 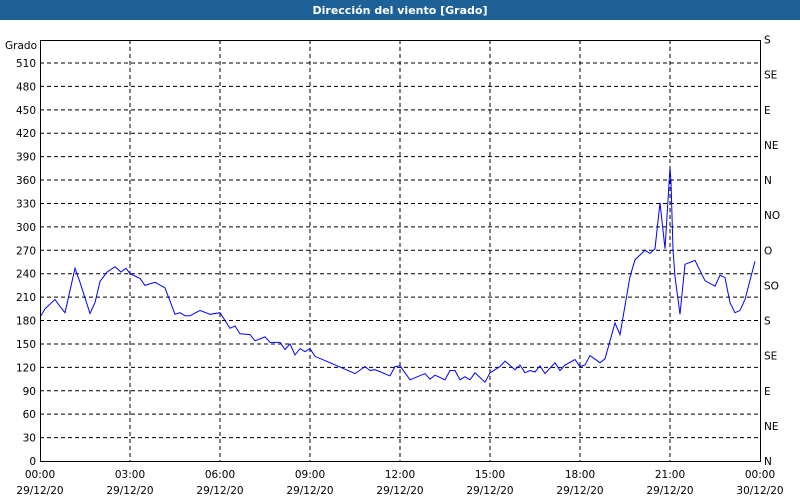 I want to click on y-tick-label: 120, so click(x=26, y=368).